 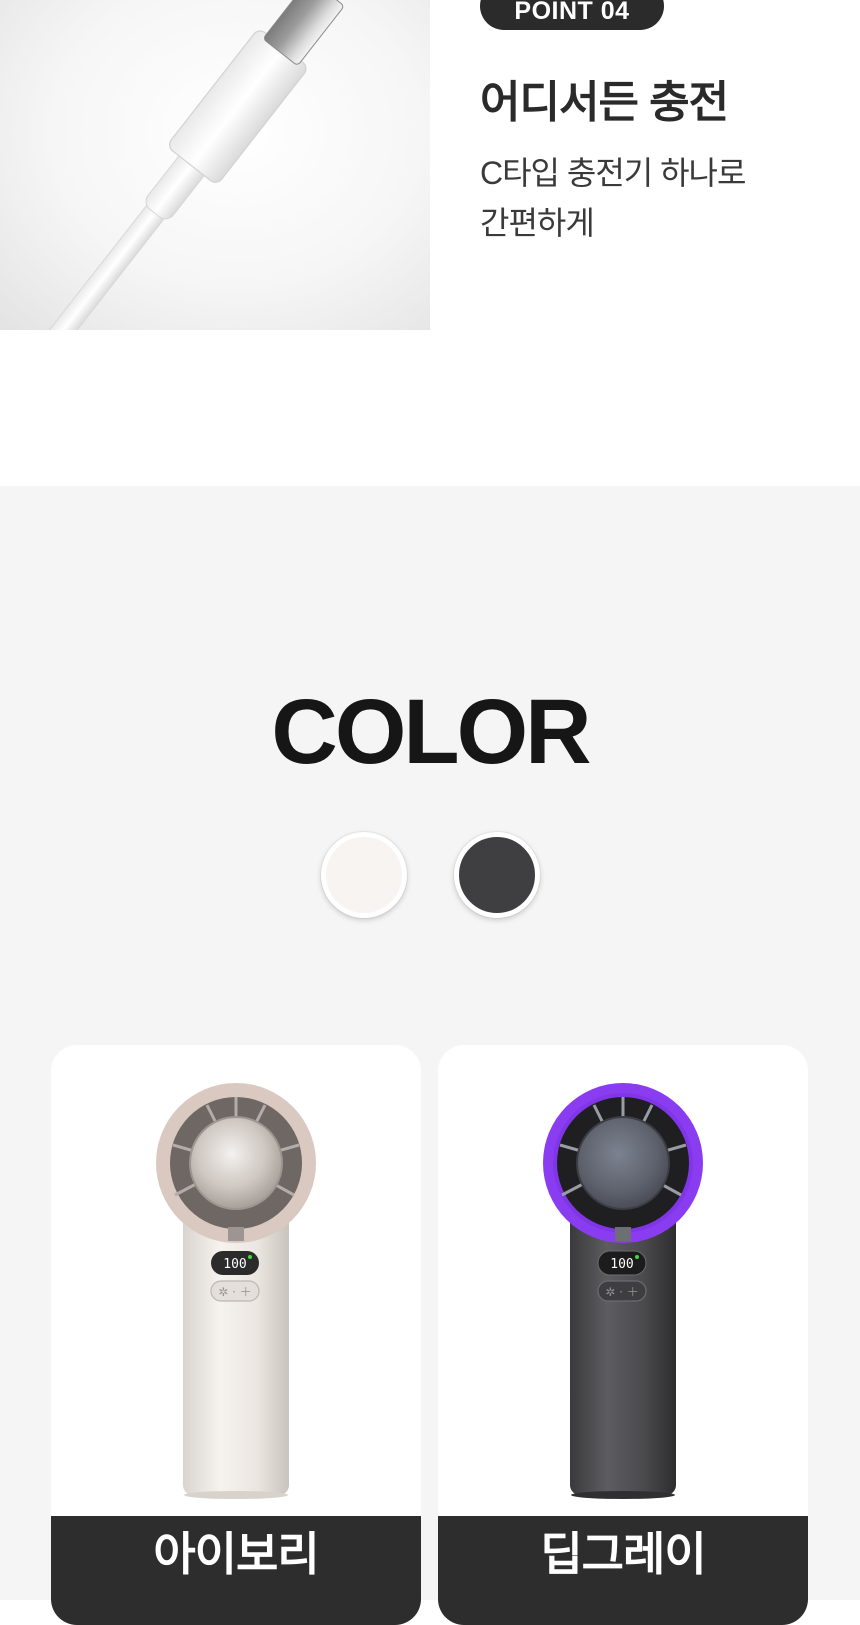 What do you see at coordinates (604, 102) in the screenshot?
I see `feature-title: 어디서든 충전` at bounding box center [604, 102].